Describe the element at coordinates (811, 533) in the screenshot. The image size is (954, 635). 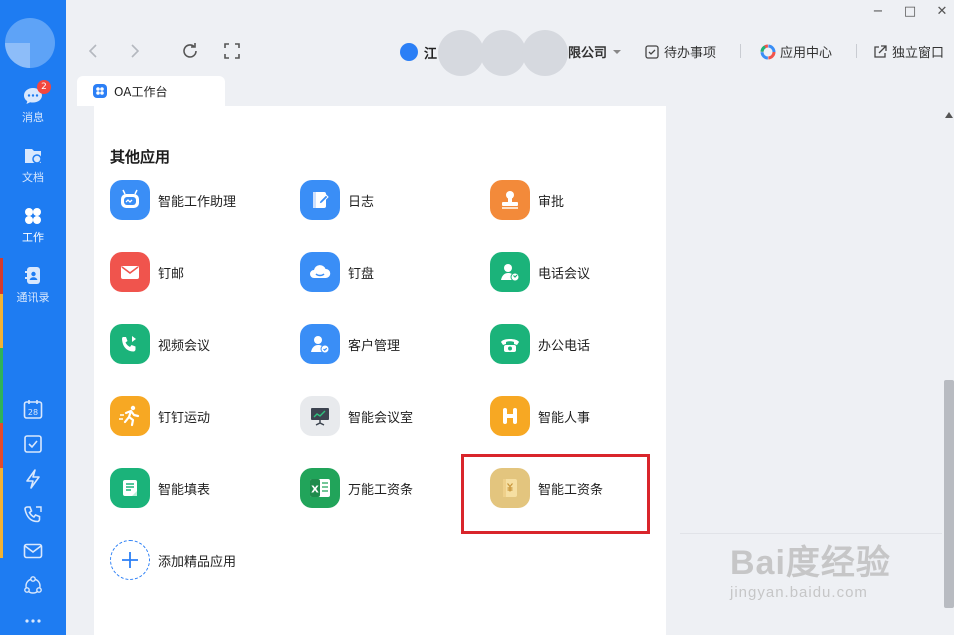
I see `divider` at that location.